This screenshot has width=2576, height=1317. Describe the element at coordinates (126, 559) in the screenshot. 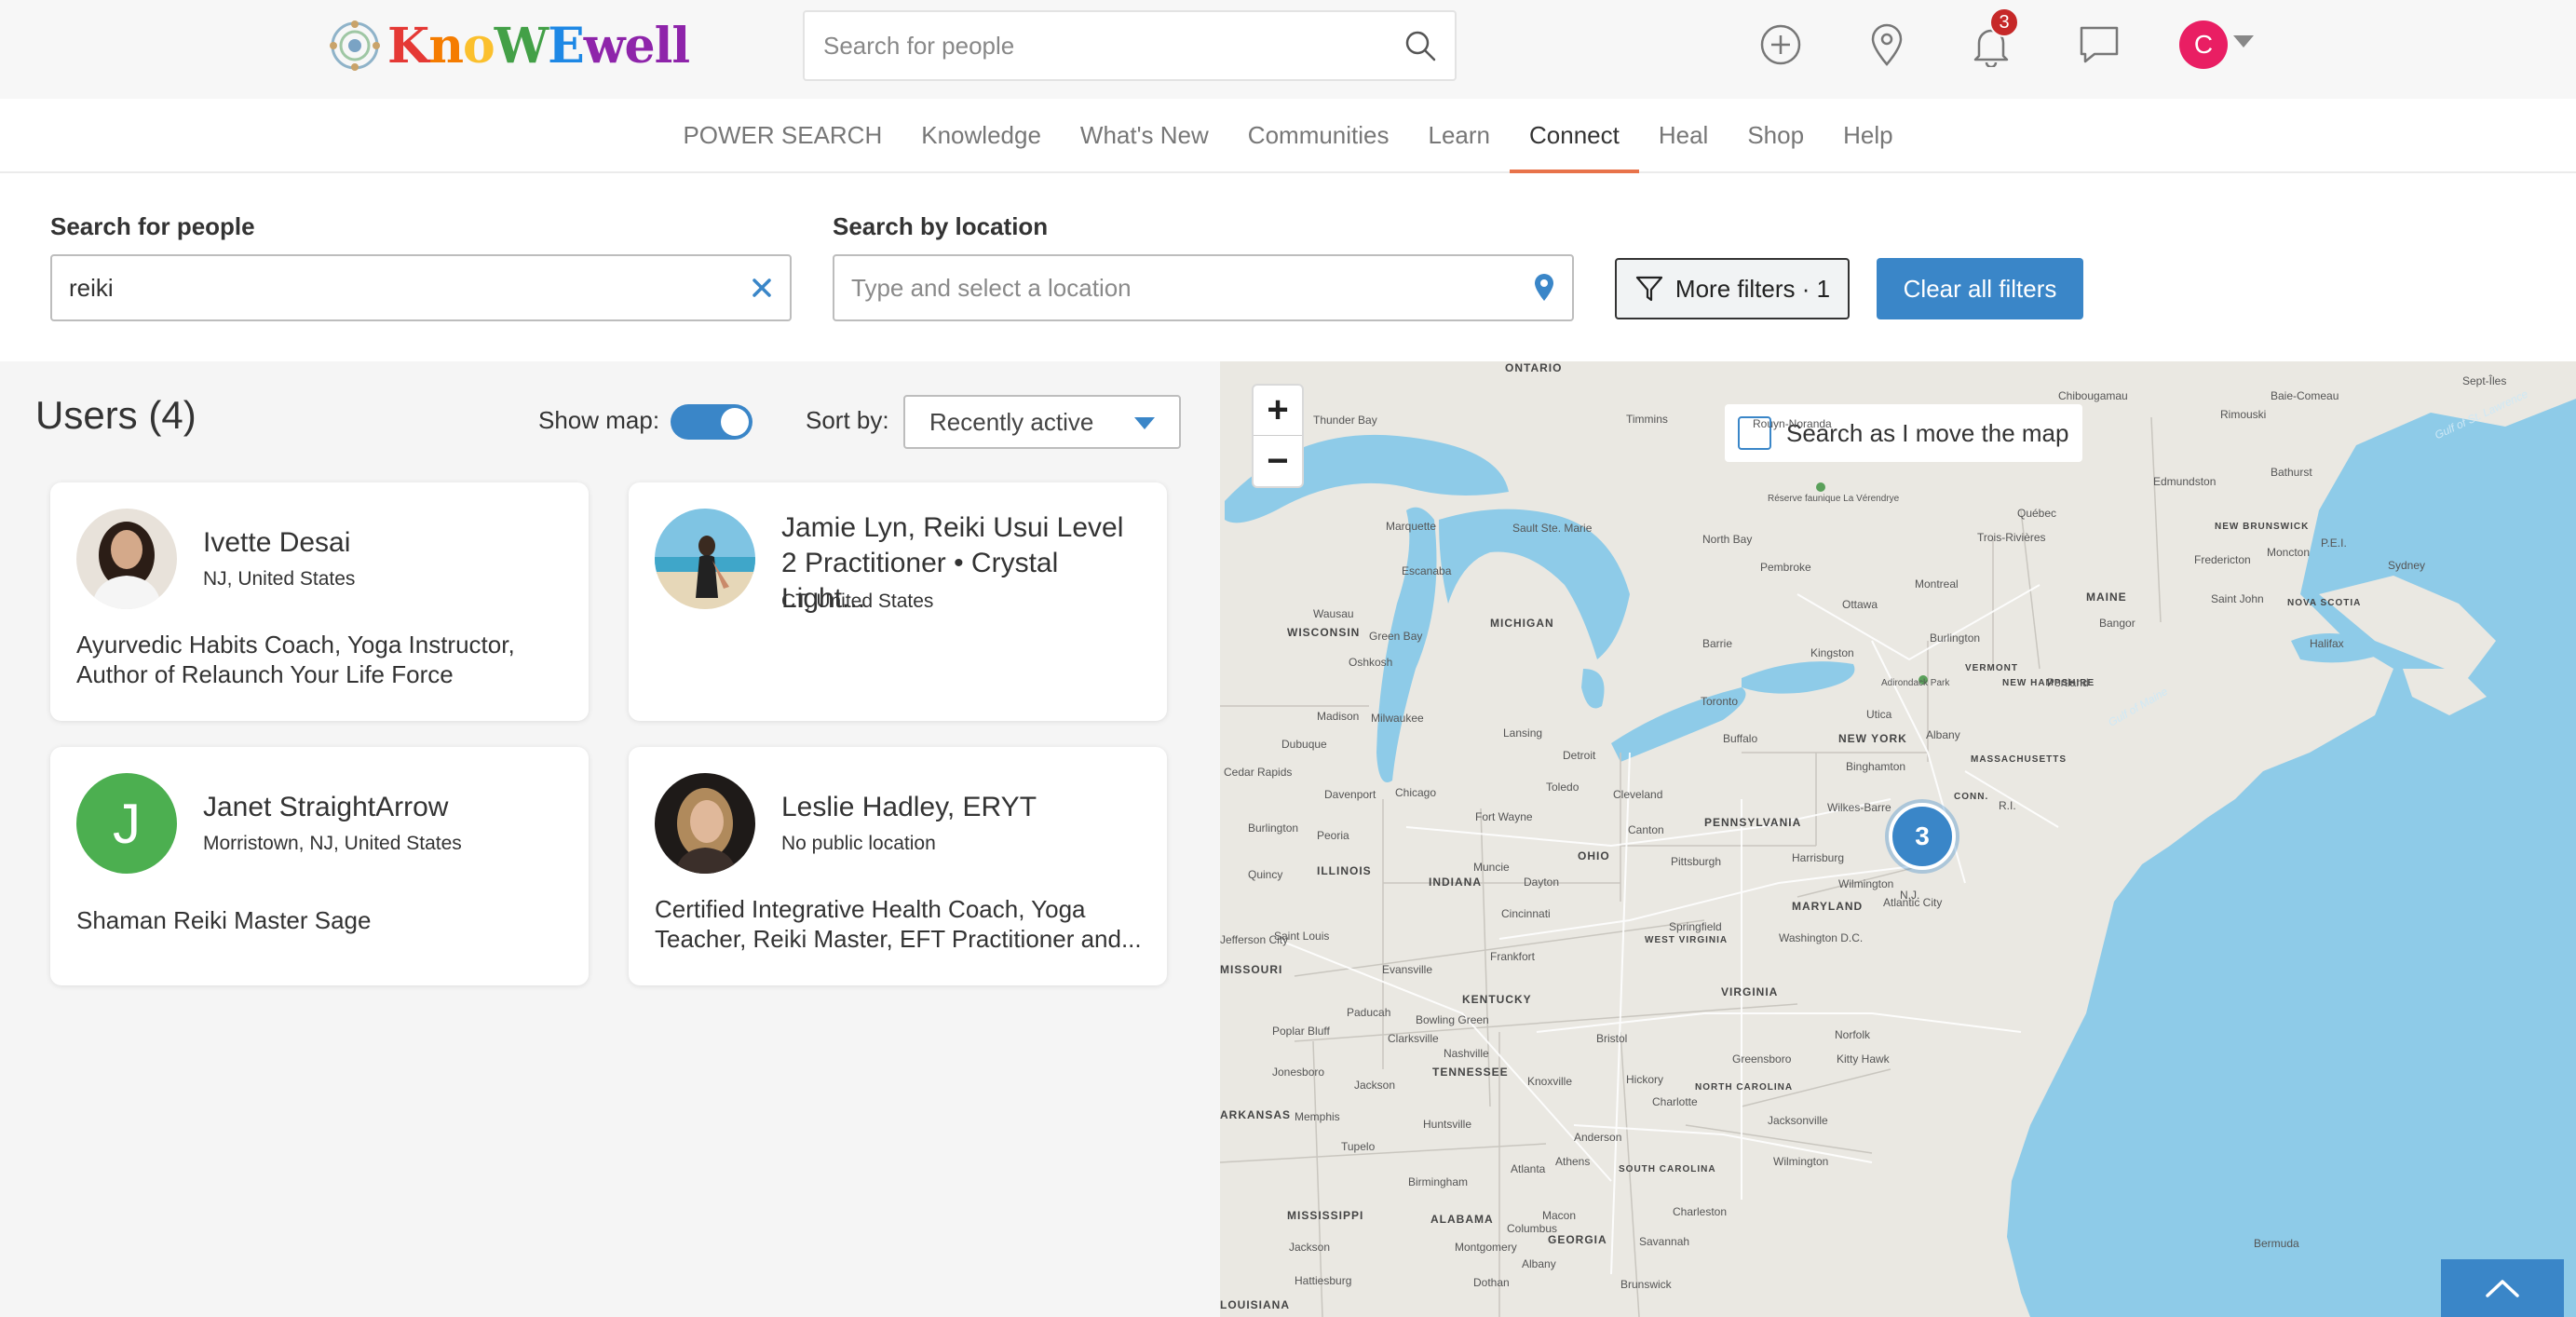

I see `user-avatar-photo` at that location.